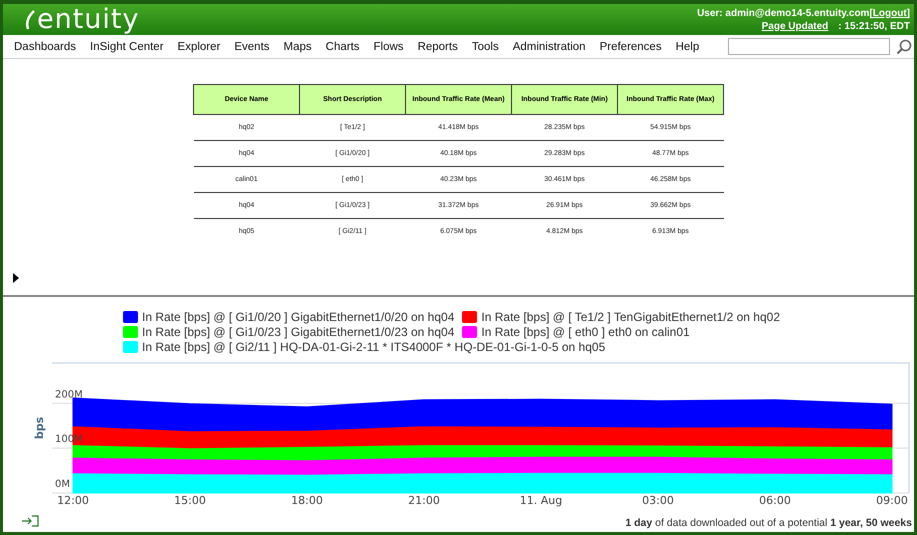 This screenshot has width=917, height=535. Describe the element at coordinates (190, 500) in the screenshot. I see `x-tick-label: 15:00` at that location.